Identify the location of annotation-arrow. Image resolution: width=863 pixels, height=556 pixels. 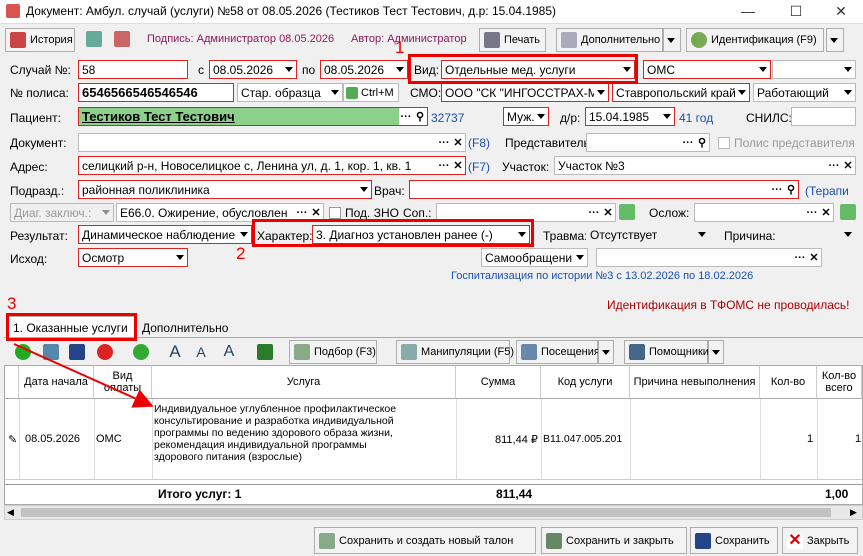
(83, 375).